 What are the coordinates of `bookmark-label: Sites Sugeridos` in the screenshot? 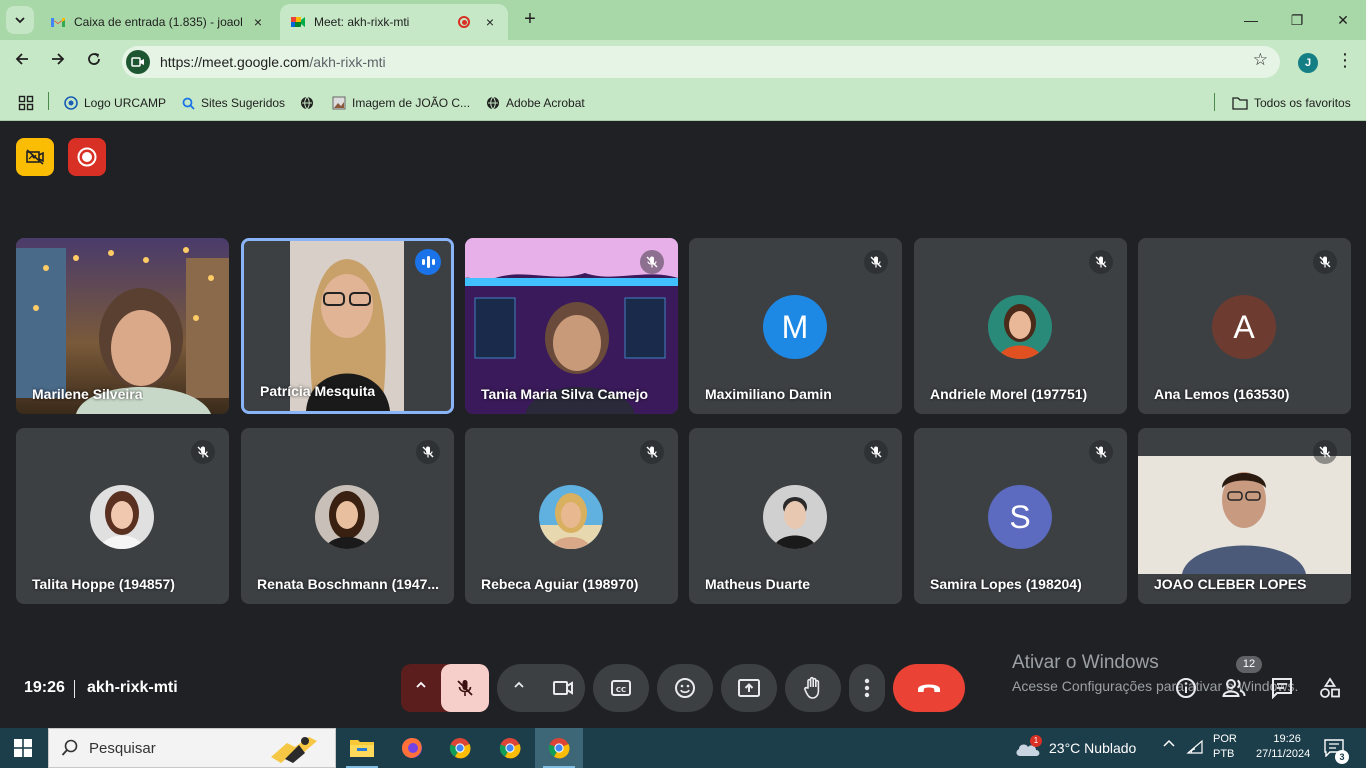 It's located at (243, 103).